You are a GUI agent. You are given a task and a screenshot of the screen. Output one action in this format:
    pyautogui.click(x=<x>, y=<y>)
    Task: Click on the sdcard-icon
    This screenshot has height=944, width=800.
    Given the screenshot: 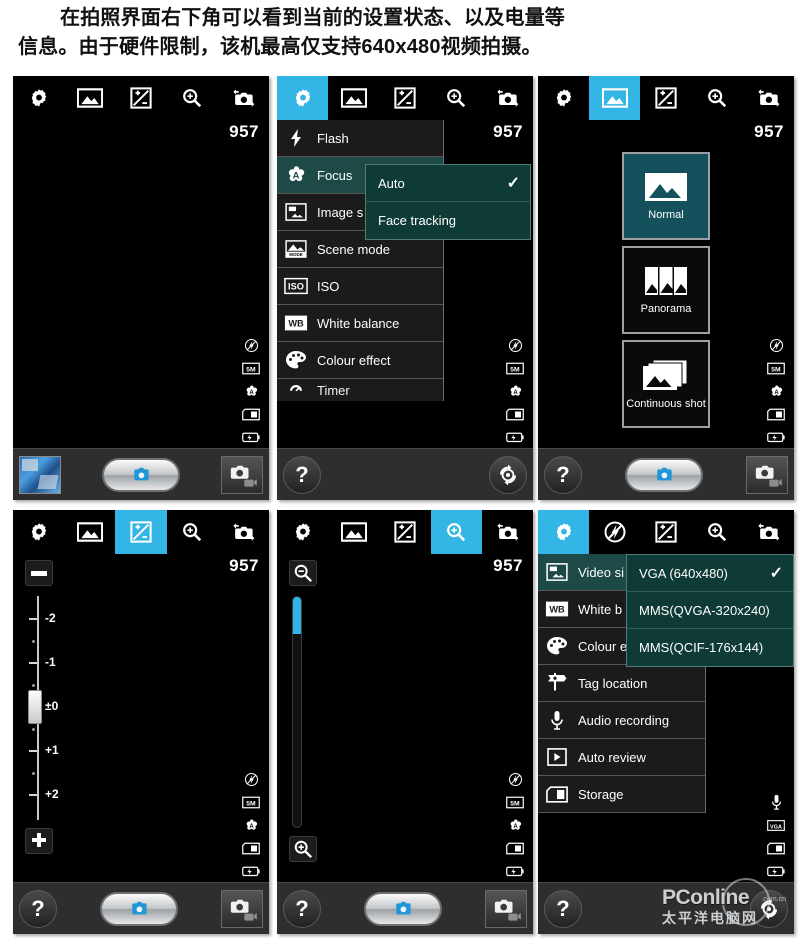 What is the action you would take?
    pyautogui.click(x=251, y=414)
    